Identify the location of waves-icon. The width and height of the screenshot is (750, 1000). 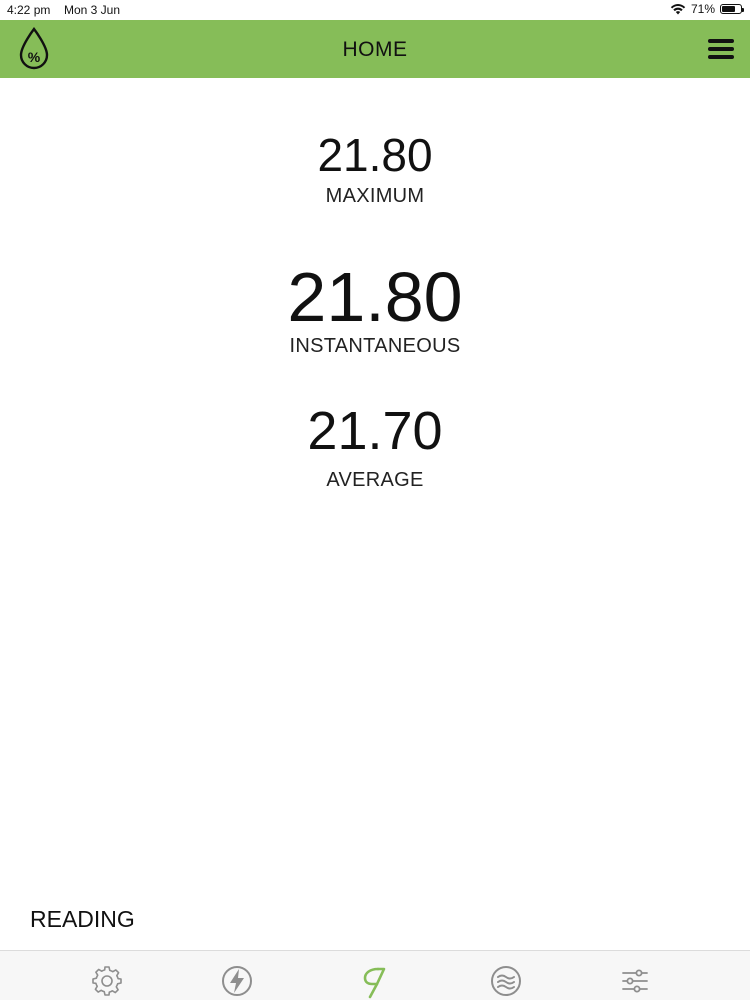
(506, 981).